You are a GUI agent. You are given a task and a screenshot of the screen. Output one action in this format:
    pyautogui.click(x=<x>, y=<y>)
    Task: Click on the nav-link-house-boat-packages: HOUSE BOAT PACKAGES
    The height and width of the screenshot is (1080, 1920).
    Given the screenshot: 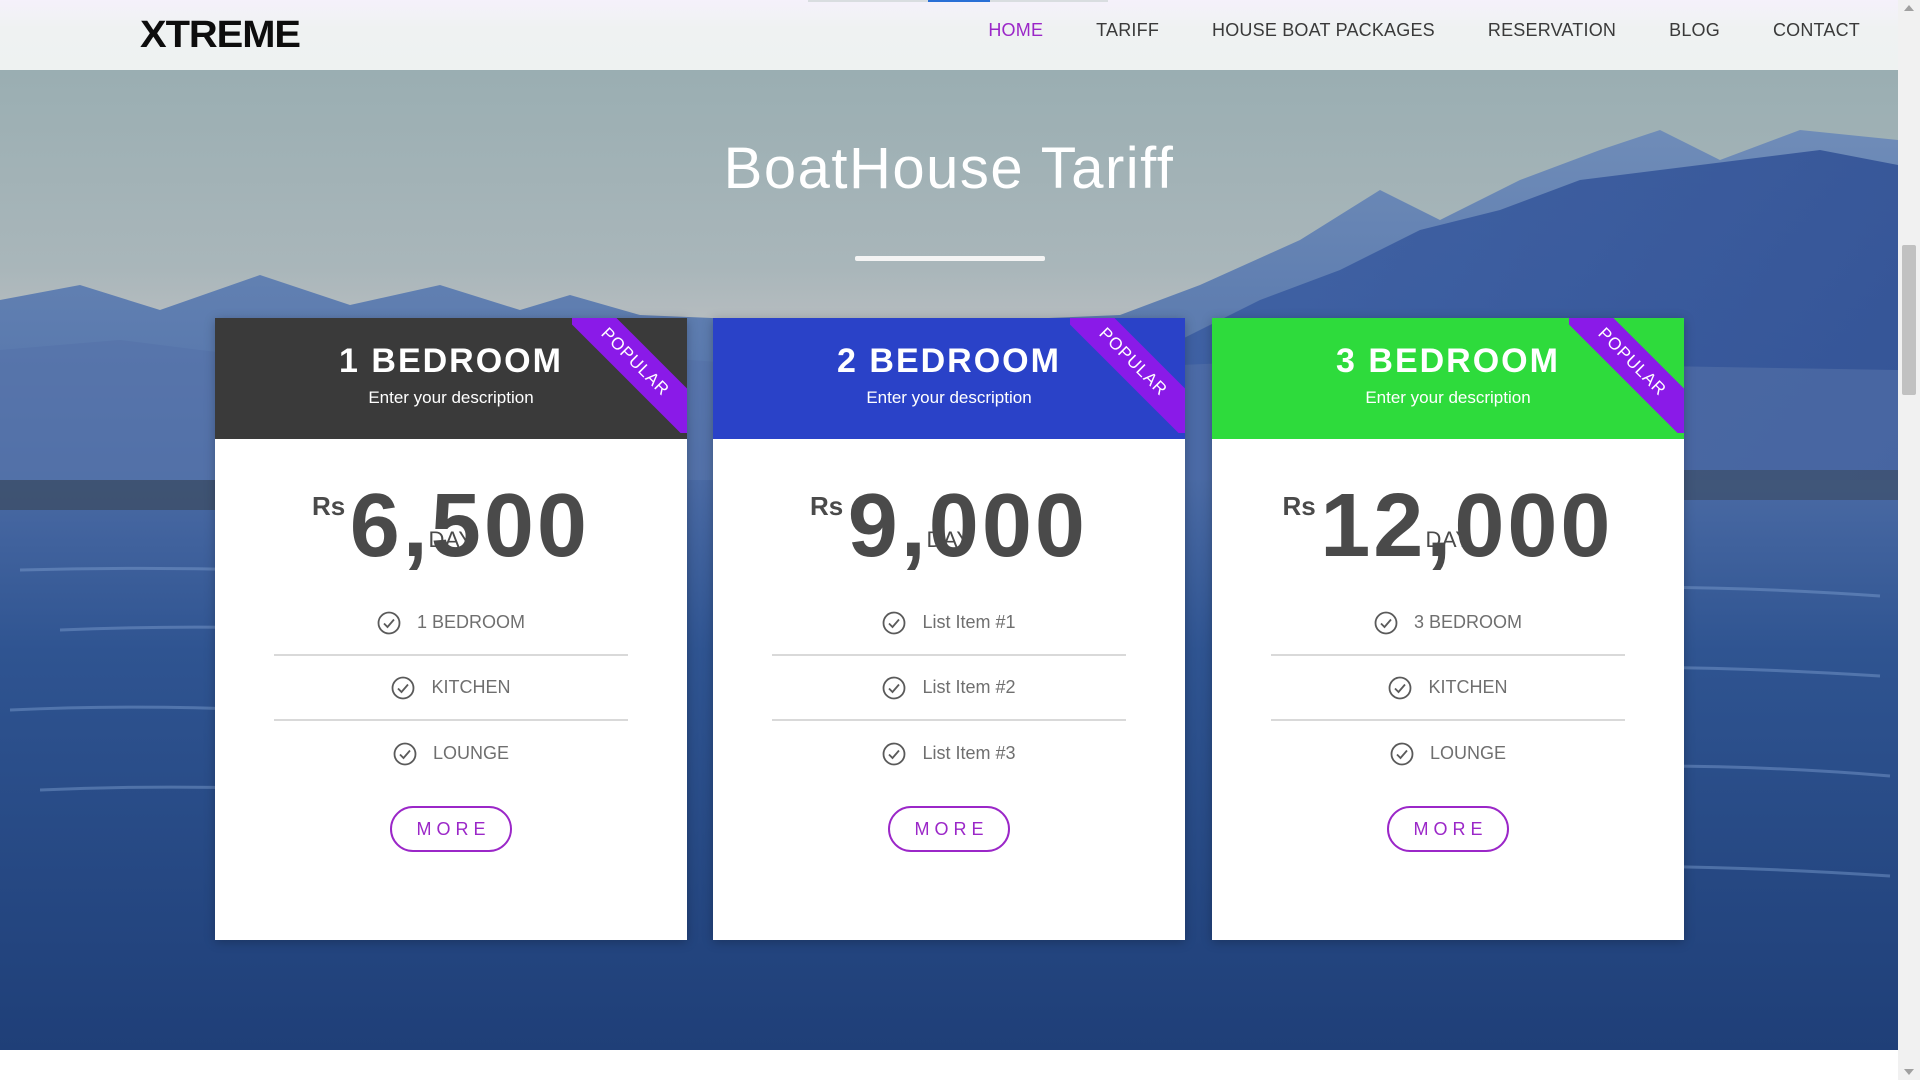 What is the action you would take?
    pyautogui.click(x=1323, y=30)
    